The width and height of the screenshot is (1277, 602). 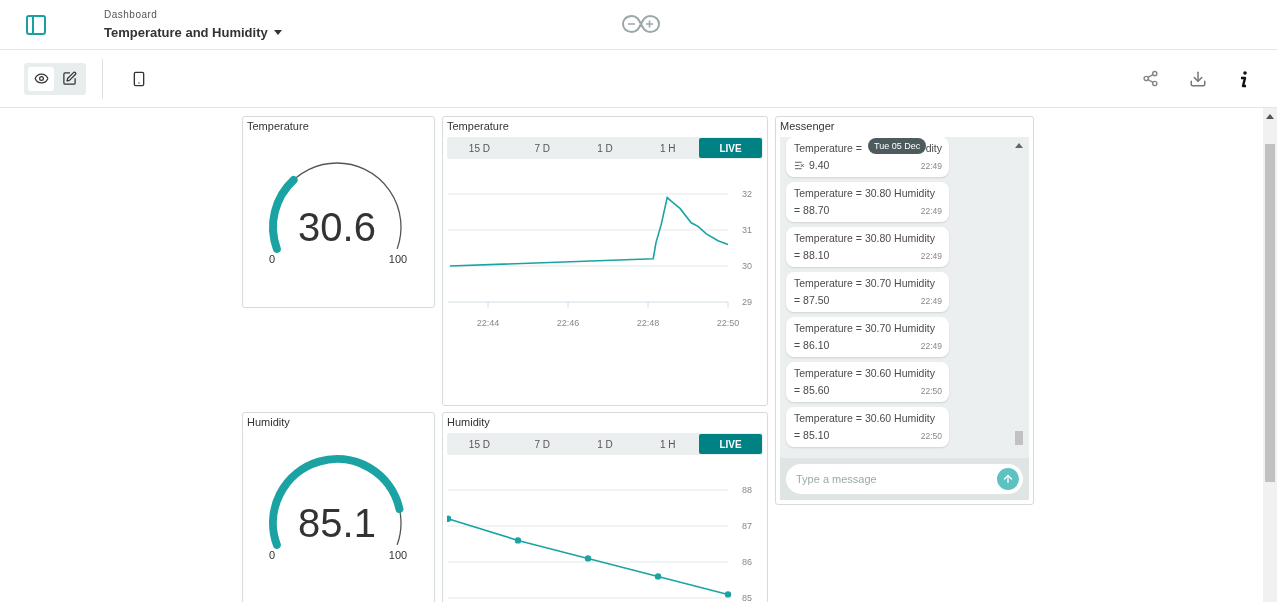 What do you see at coordinates (641, 24) in the screenshot?
I see `infinity-logo-icon` at bounding box center [641, 24].